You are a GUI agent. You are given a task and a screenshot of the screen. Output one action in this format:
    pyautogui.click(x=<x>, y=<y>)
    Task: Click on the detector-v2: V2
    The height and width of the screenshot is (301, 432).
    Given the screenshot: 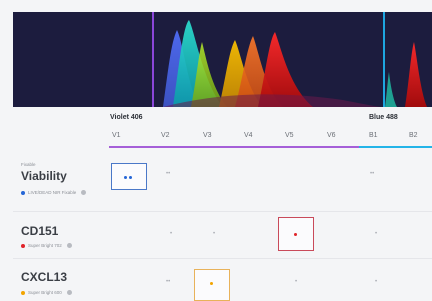 What is the action you would take?
    pyautogui.click(x=165, y=135)
    